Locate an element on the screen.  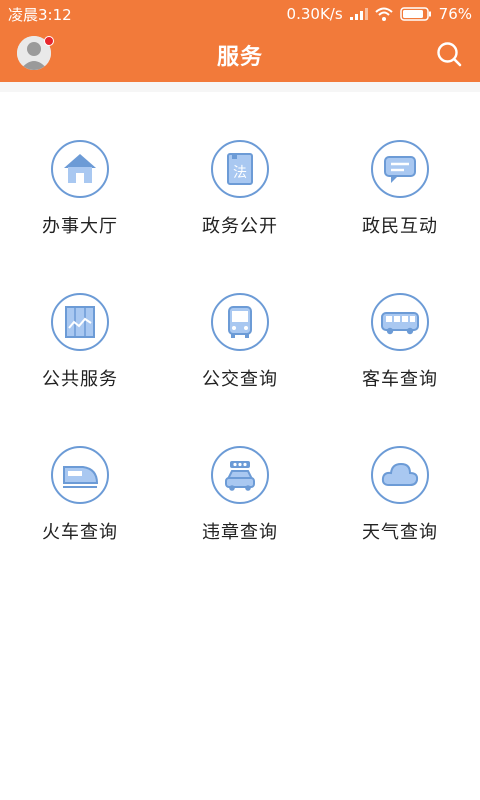
service-item: 公交查询 is located at coordinates (240, 320).